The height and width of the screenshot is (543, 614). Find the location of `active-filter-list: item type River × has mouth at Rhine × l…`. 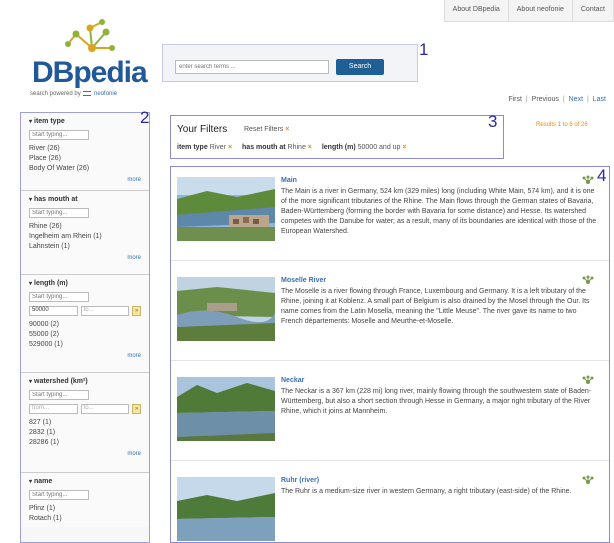

active-filter-list: item type River × has mouth at Rhine × l… is located at coordinates (296, 147).